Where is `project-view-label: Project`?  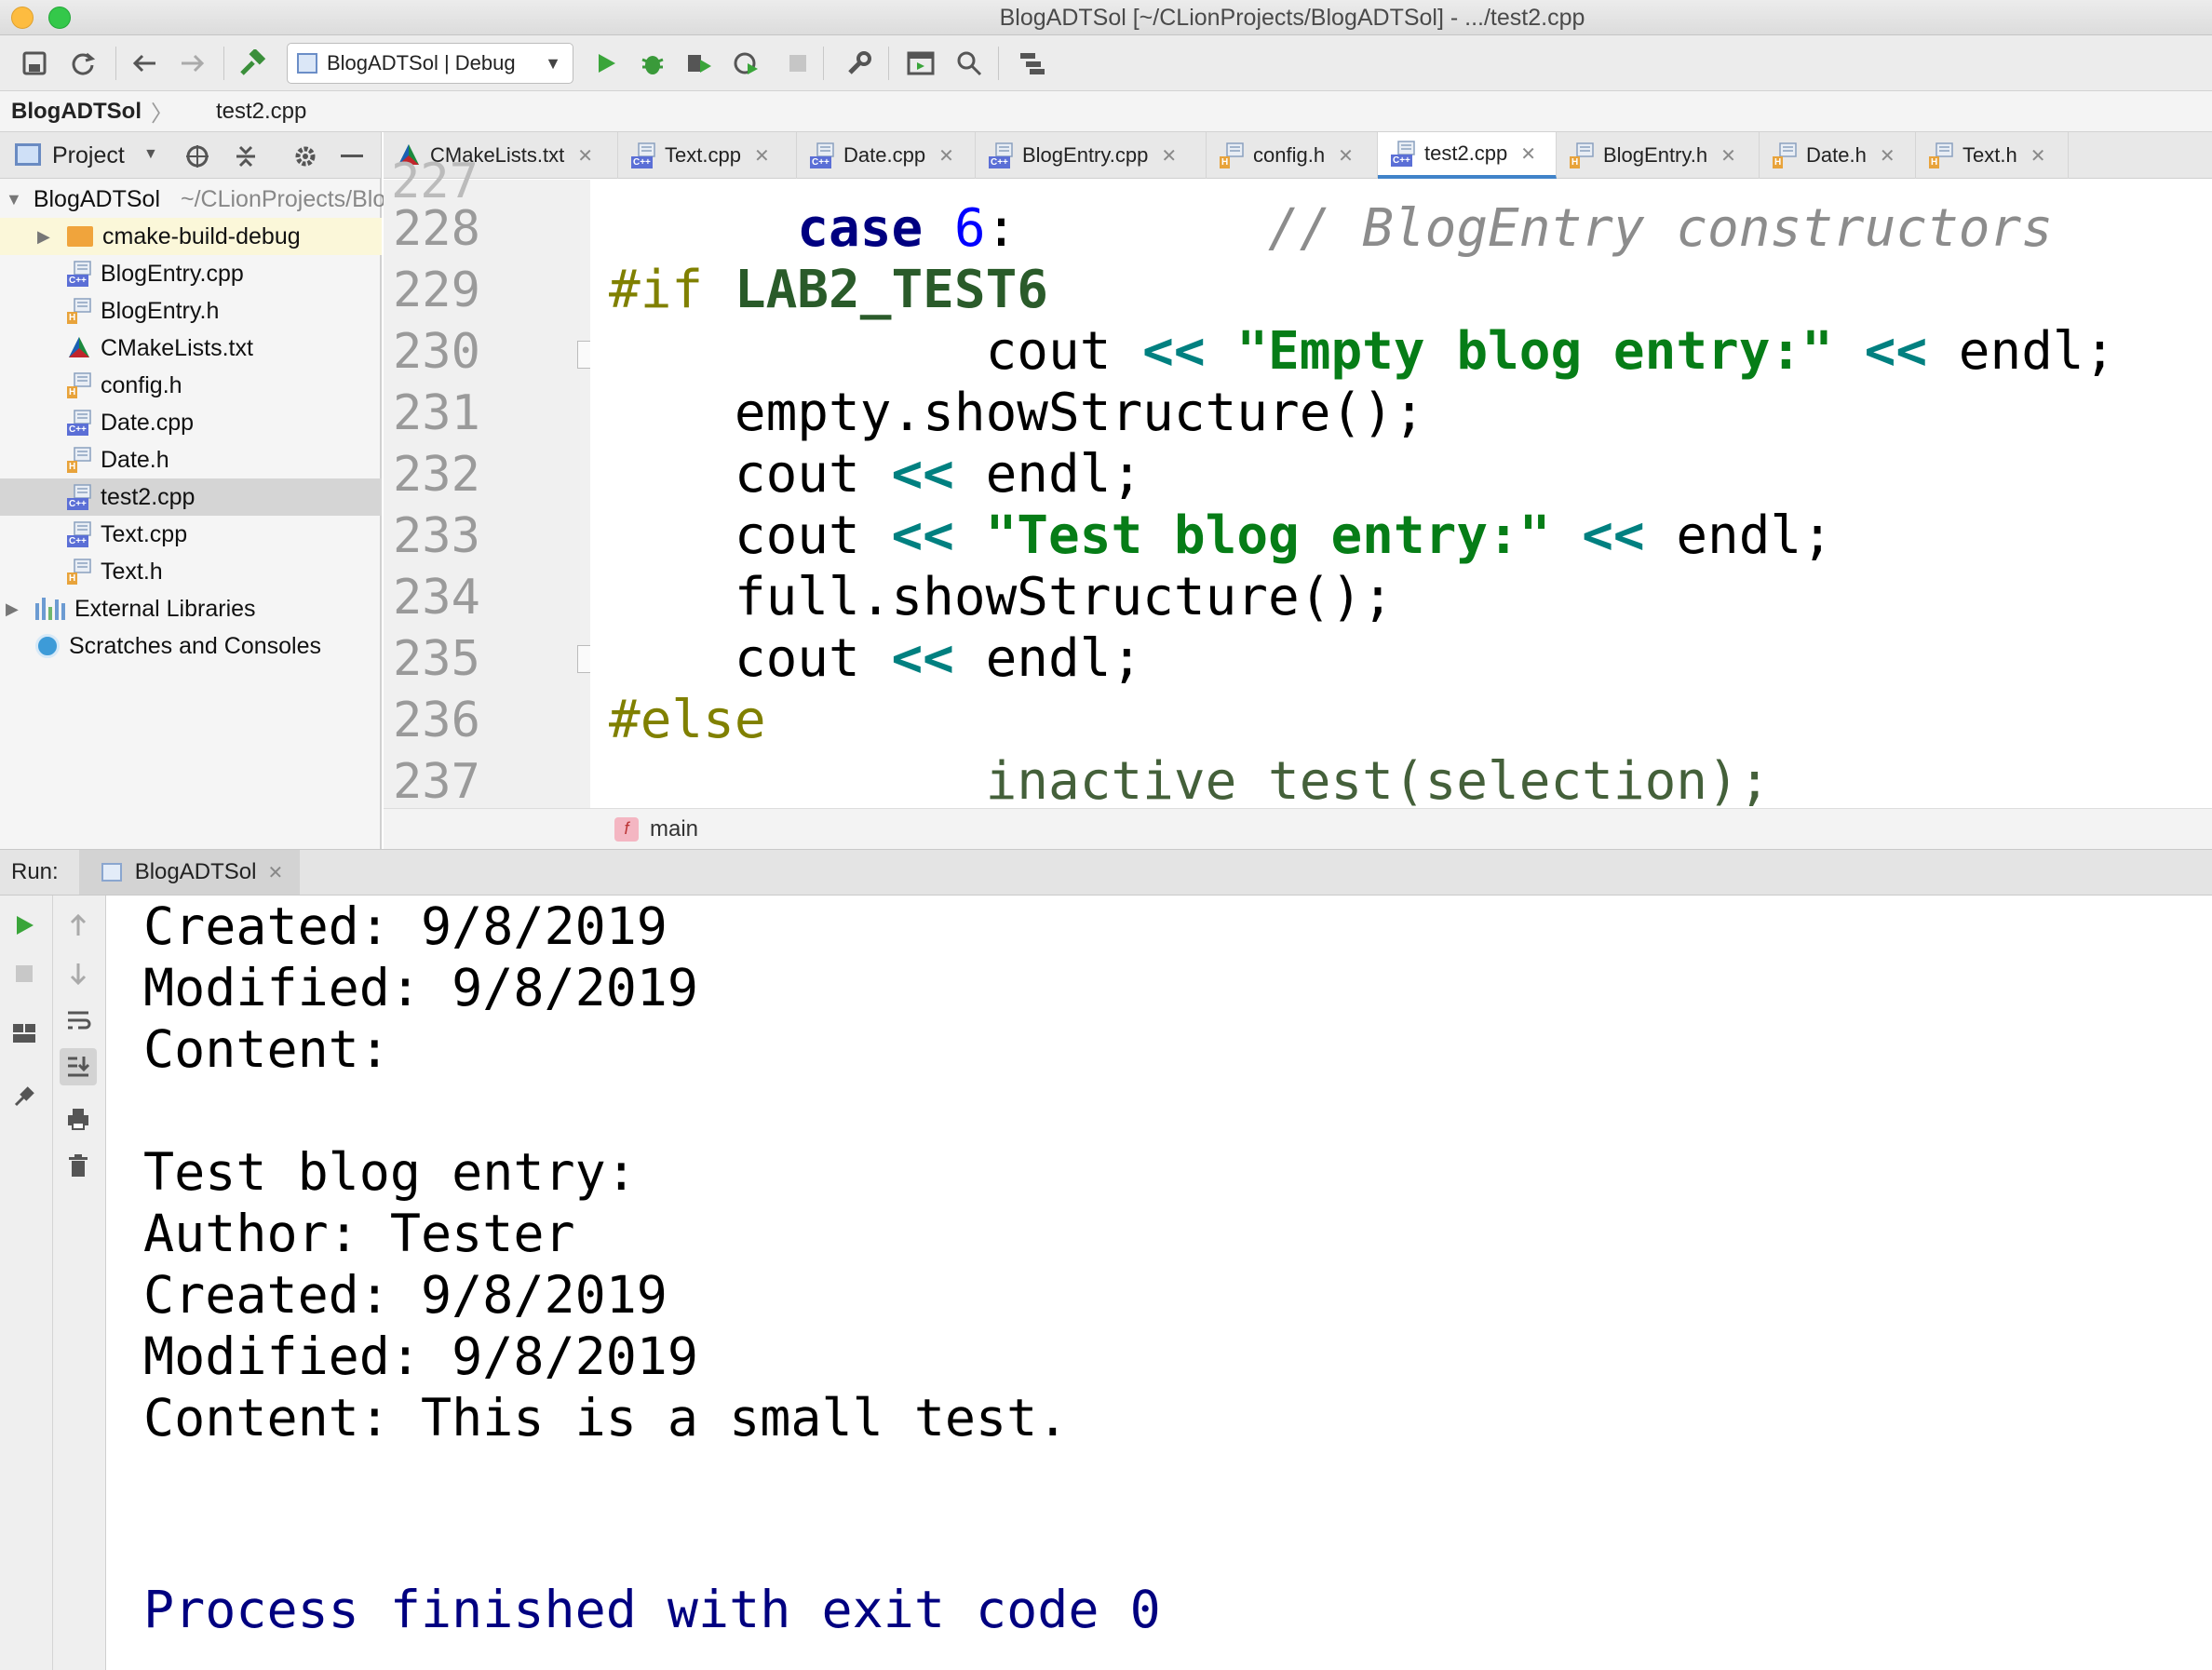 project-view-label: Project is located at coordinates (88, 155).